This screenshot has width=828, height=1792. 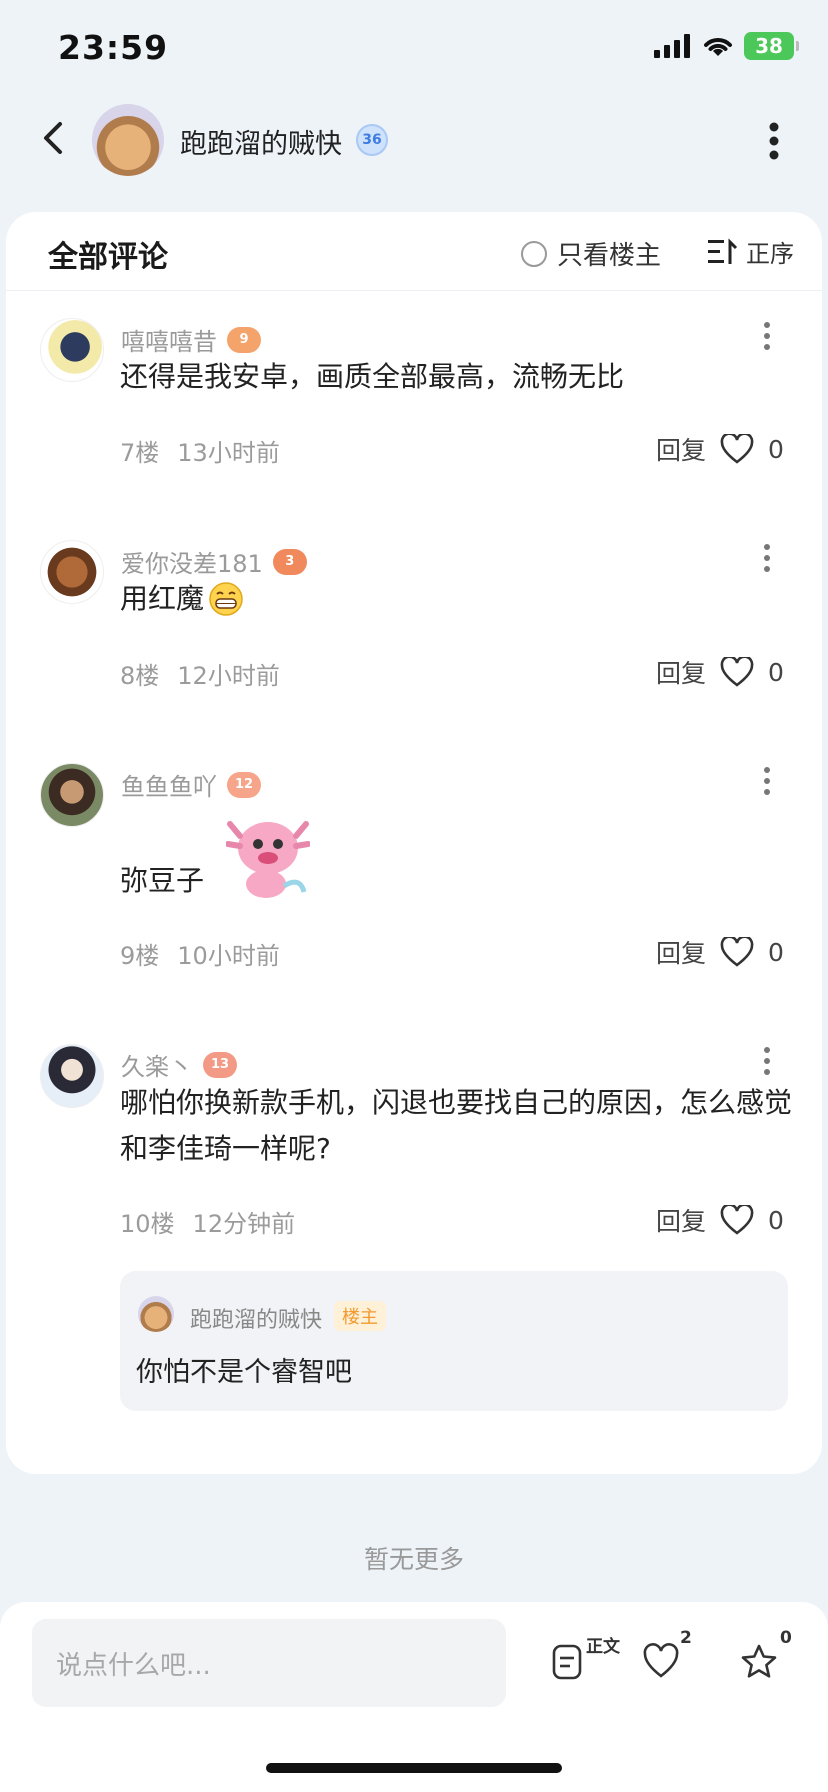 I want to click on like-total: 2, so click(x=686, y=1638).